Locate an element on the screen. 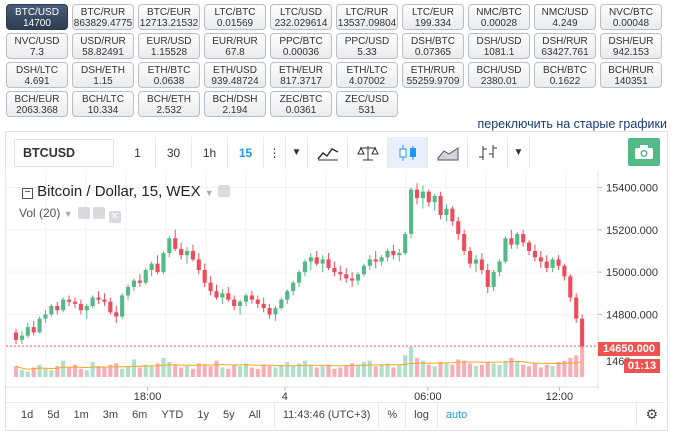  interval-15: 15 is located at coordinates (246, 152).